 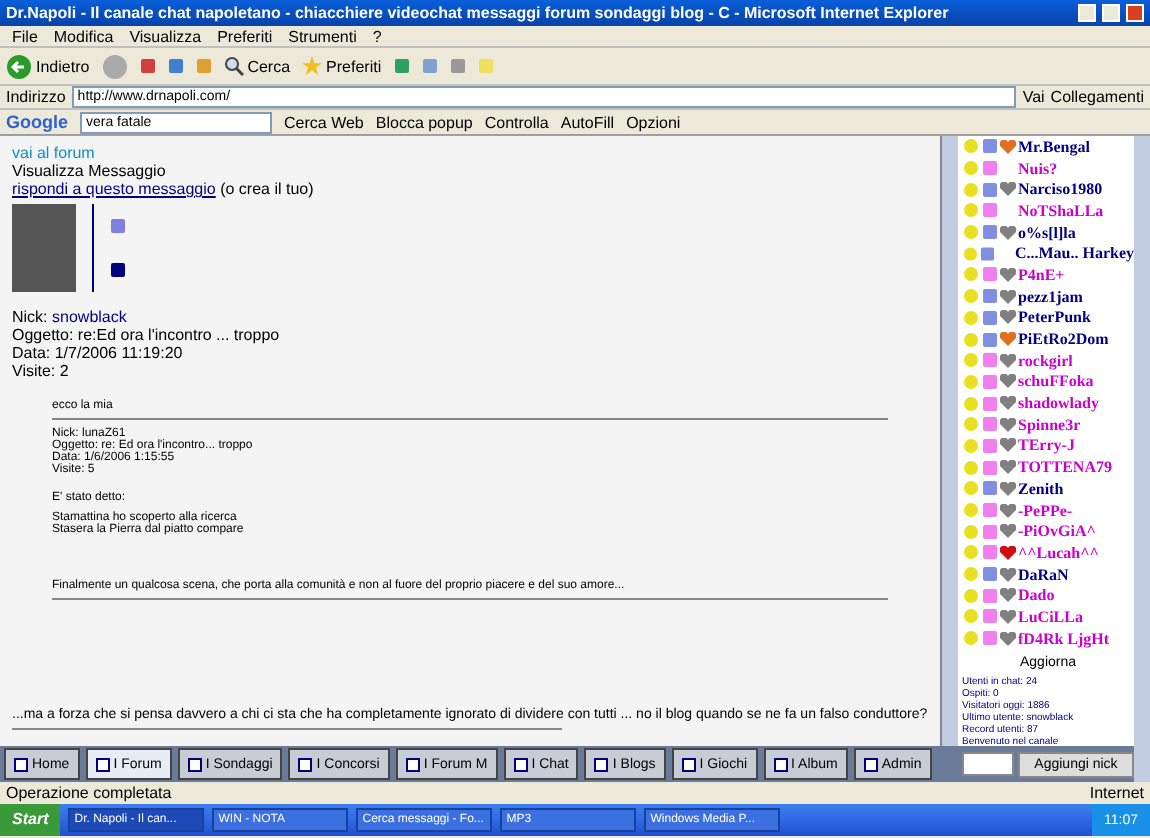 I want to click on user-nick: Mr.Bengal, so click(x=1054, y=146).